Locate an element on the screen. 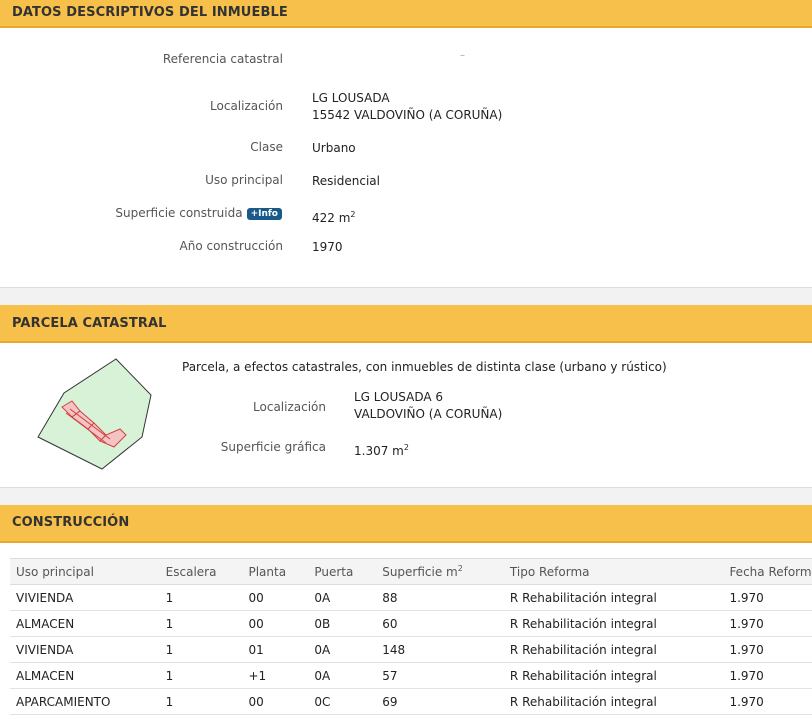 Image resolution: width=812 pixels, height=721 pixels. col-superficie-label: Superficie m is located at coordinates (420, 572).